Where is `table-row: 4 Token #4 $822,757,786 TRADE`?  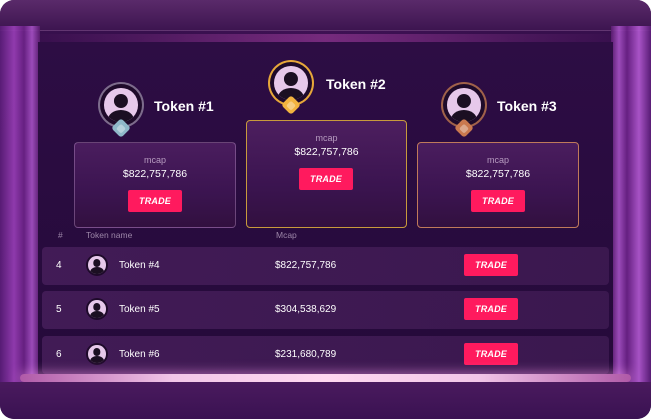 table-row: 4 Token #4 $822,757,786 TRADE is located at coordinates (325, 266).